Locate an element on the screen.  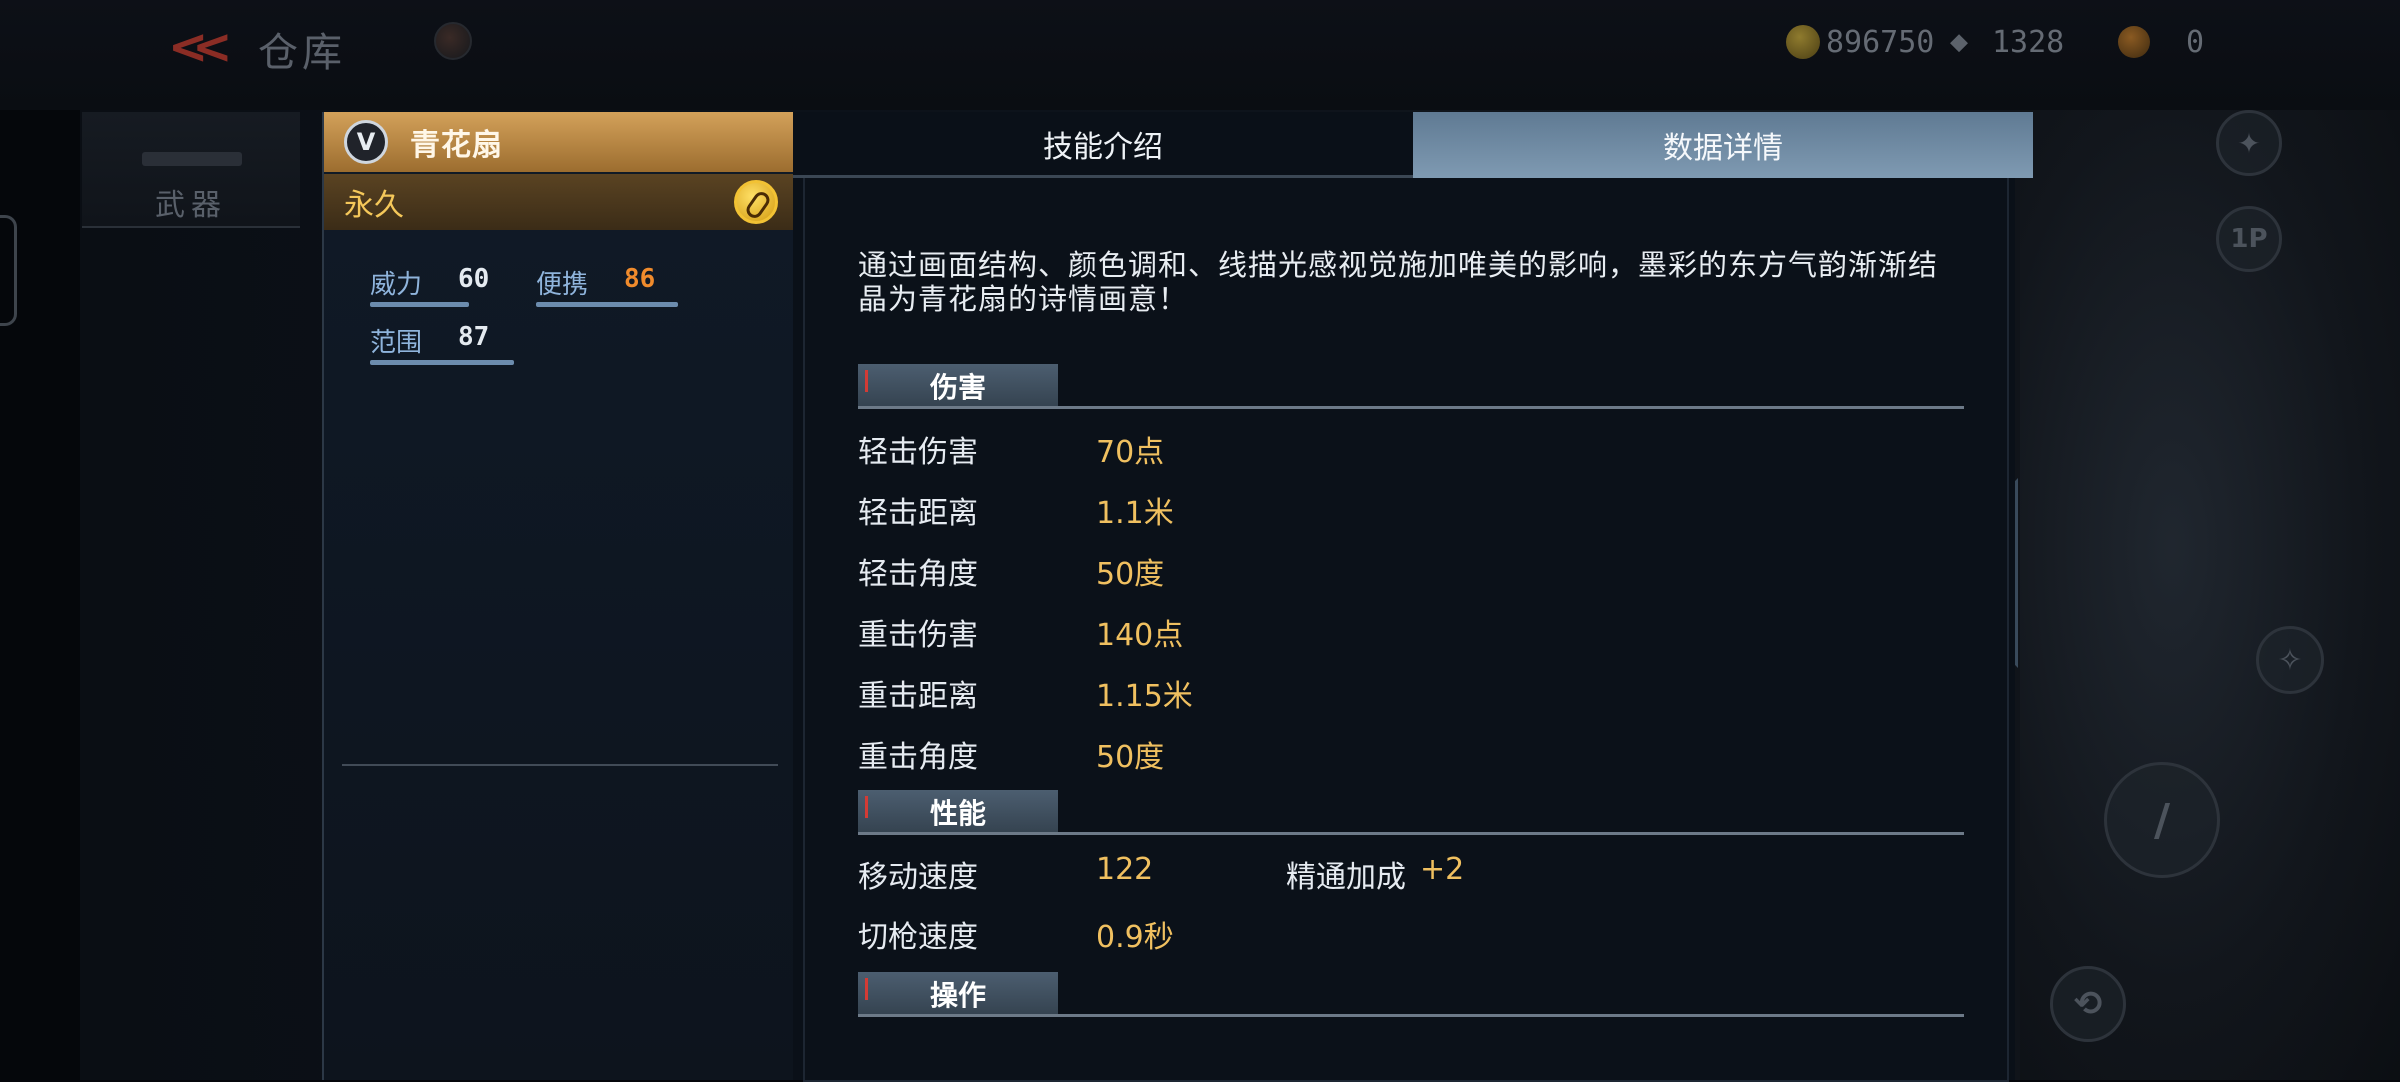
gold-currency: 896750 is located at coordinates (1860, 42).